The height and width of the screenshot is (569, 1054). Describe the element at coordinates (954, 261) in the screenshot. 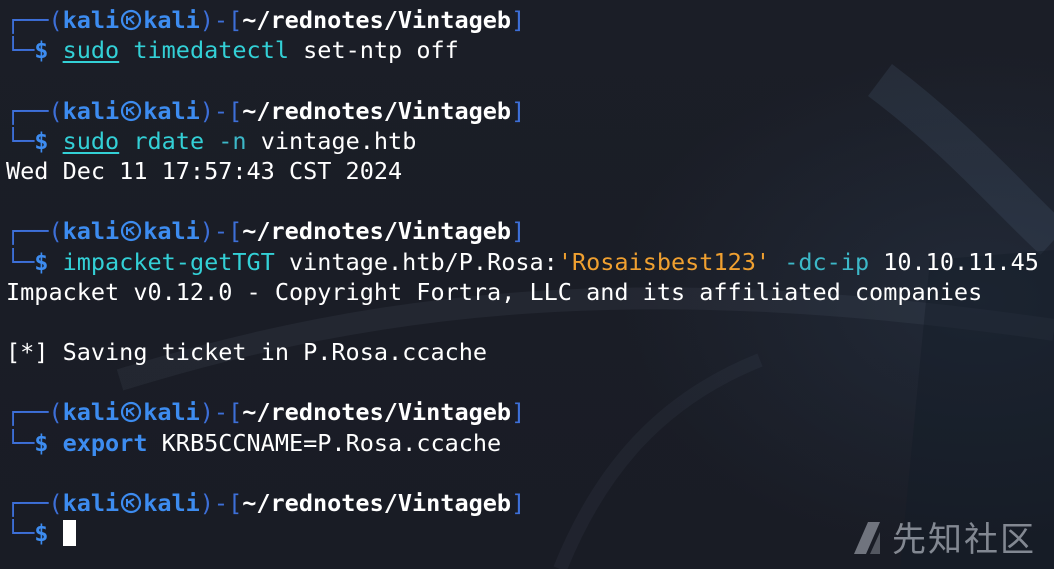

I see `command-args: 10.10.11.45` at that location.